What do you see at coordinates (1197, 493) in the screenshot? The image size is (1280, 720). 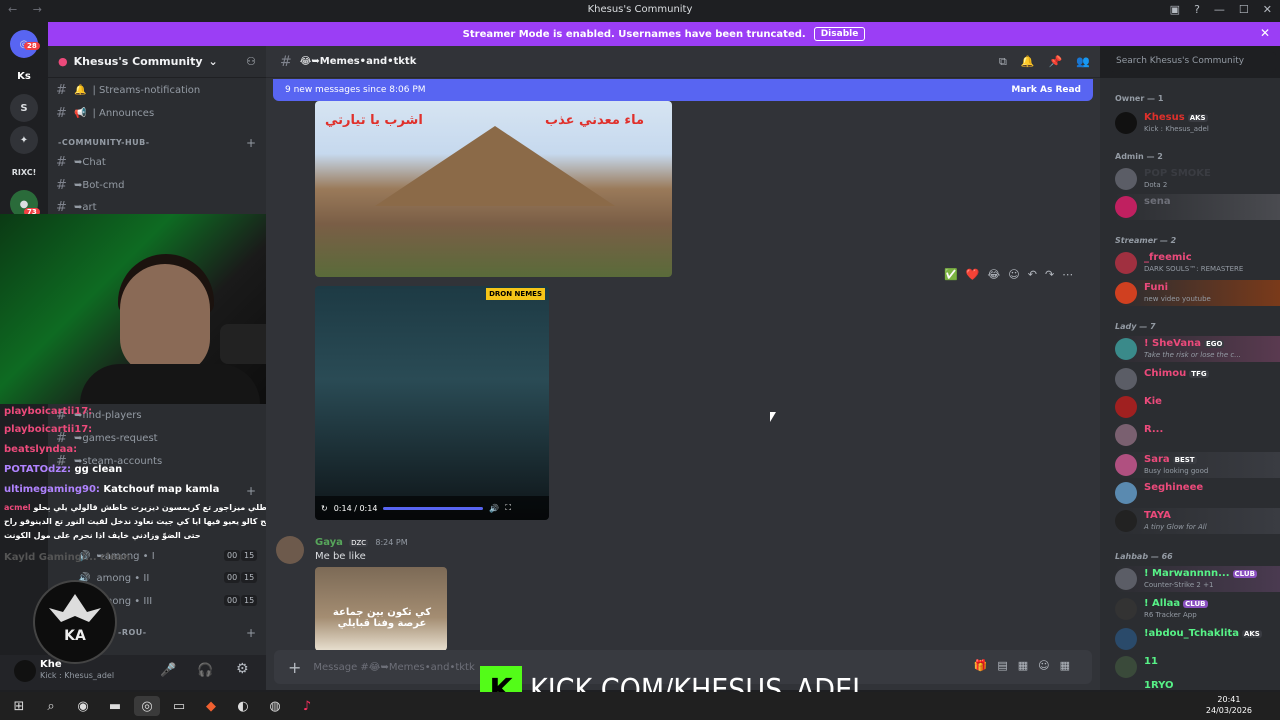 I see `member-item: Seghineee` at bounding box center [1197, 493].